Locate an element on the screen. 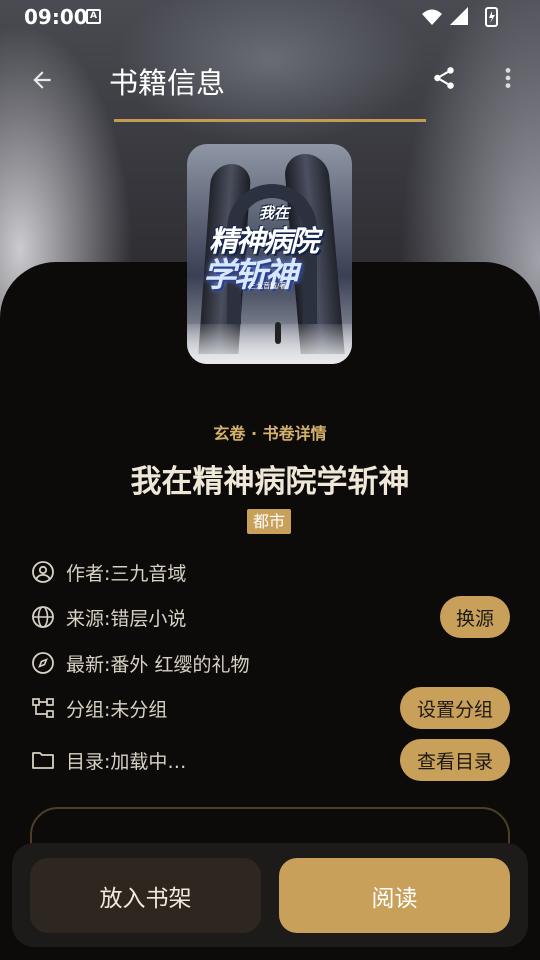  app-bar: 书籍信息 is located at coordinates (270, 80).